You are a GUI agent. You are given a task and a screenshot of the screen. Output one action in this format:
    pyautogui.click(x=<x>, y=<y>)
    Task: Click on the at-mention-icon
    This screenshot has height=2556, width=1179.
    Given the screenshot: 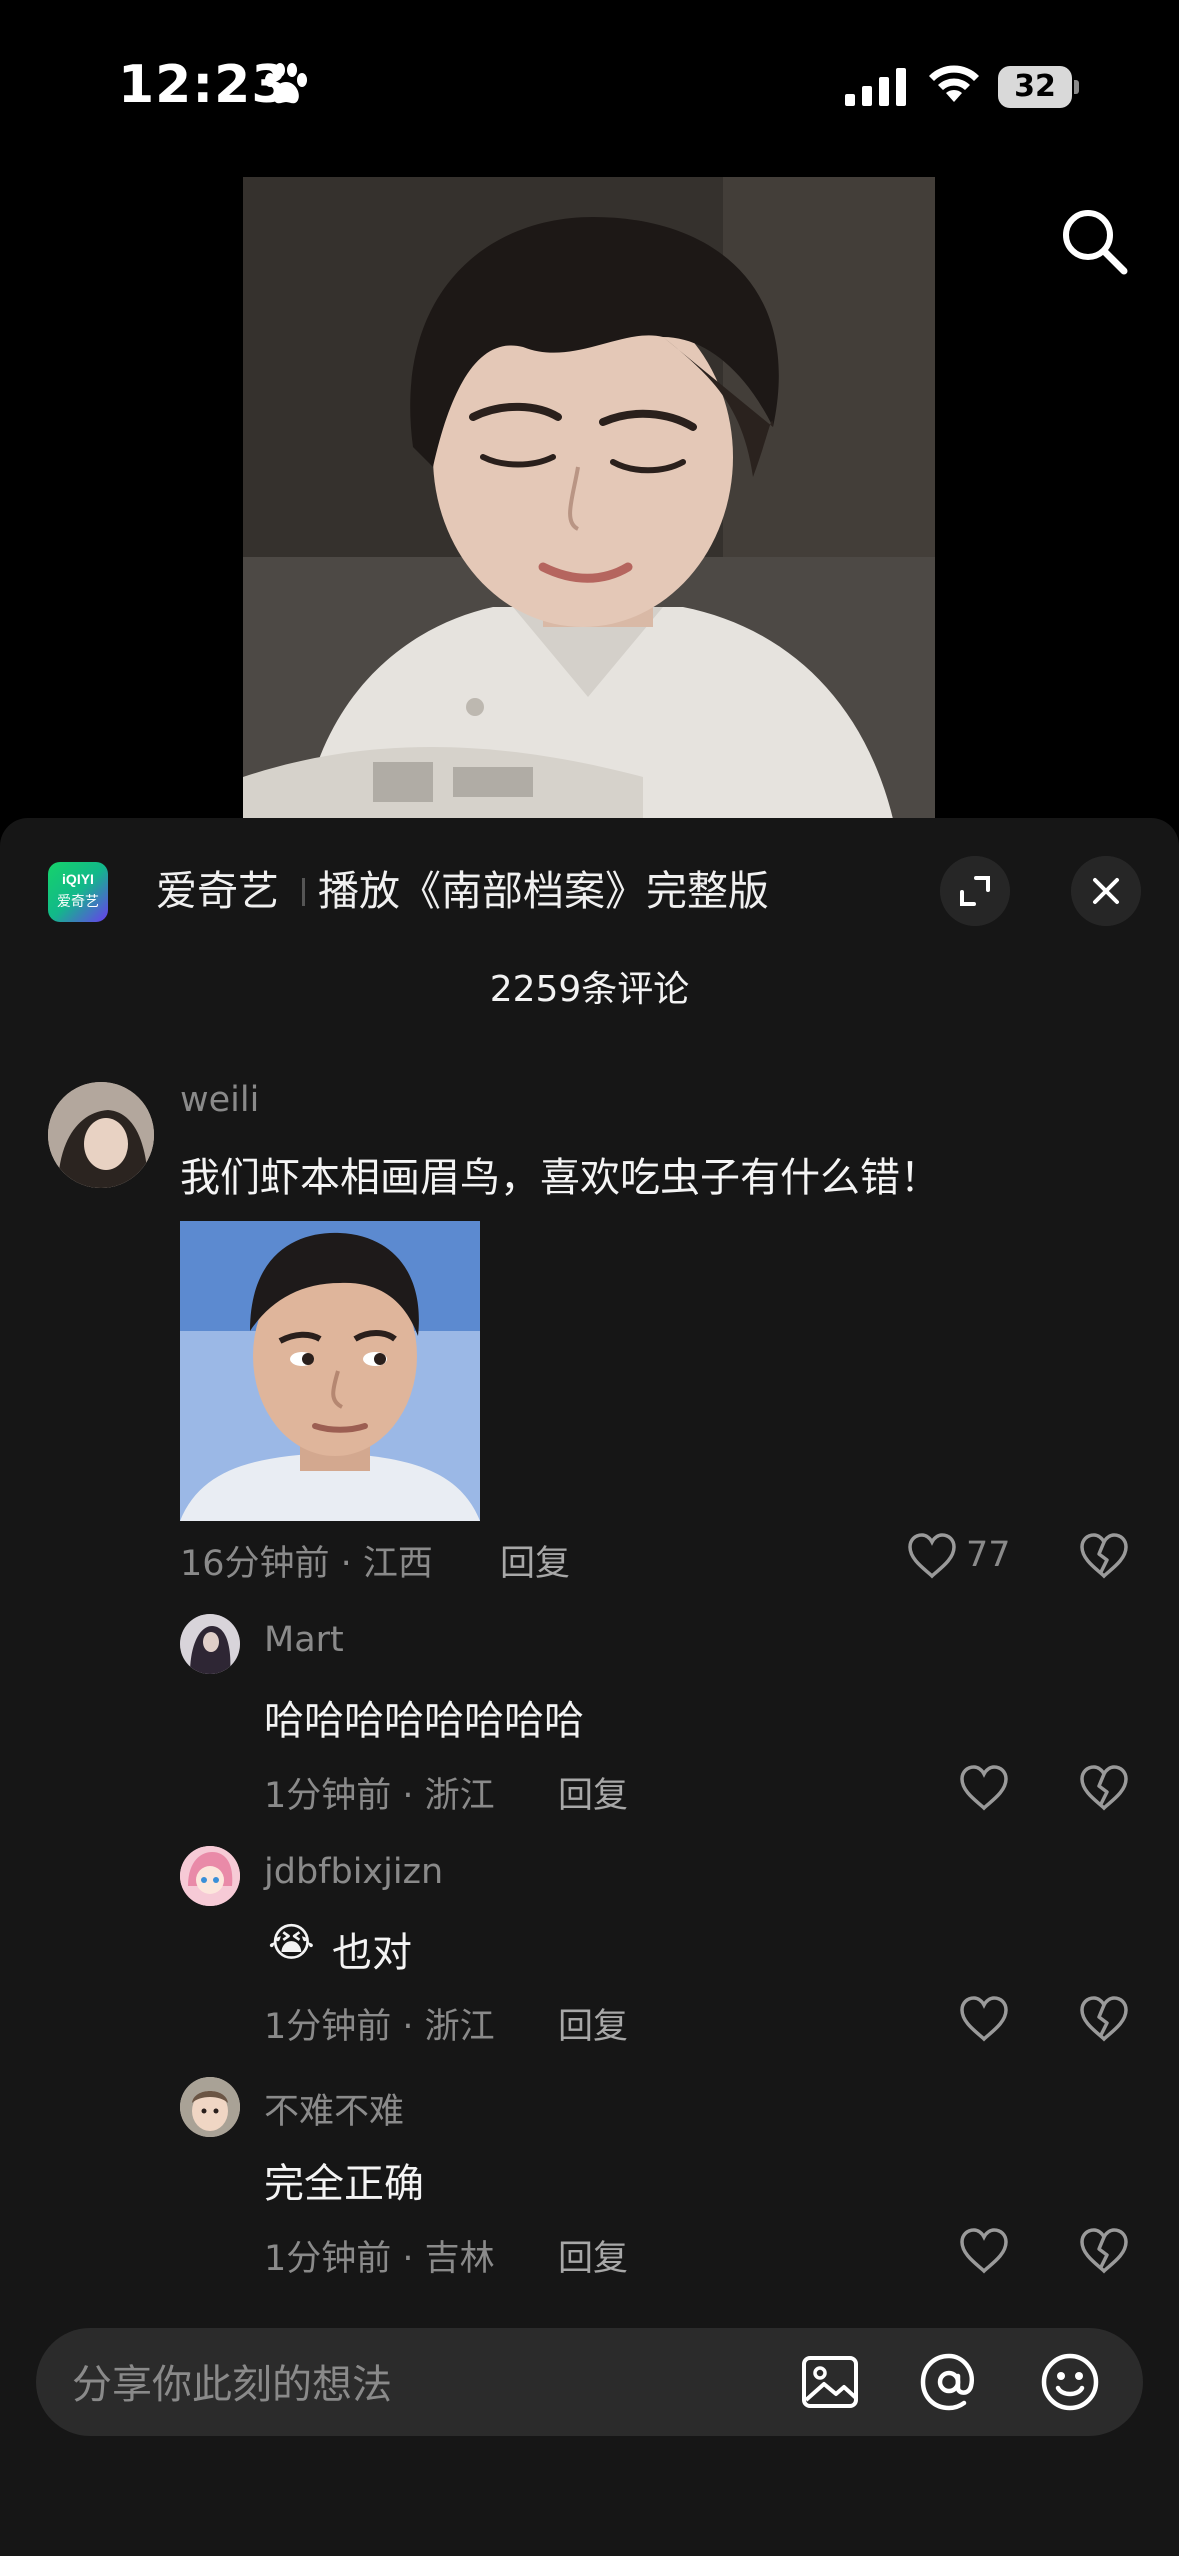 What is the action you would take?
    pyautogui.click(x=949, y=2382)
    